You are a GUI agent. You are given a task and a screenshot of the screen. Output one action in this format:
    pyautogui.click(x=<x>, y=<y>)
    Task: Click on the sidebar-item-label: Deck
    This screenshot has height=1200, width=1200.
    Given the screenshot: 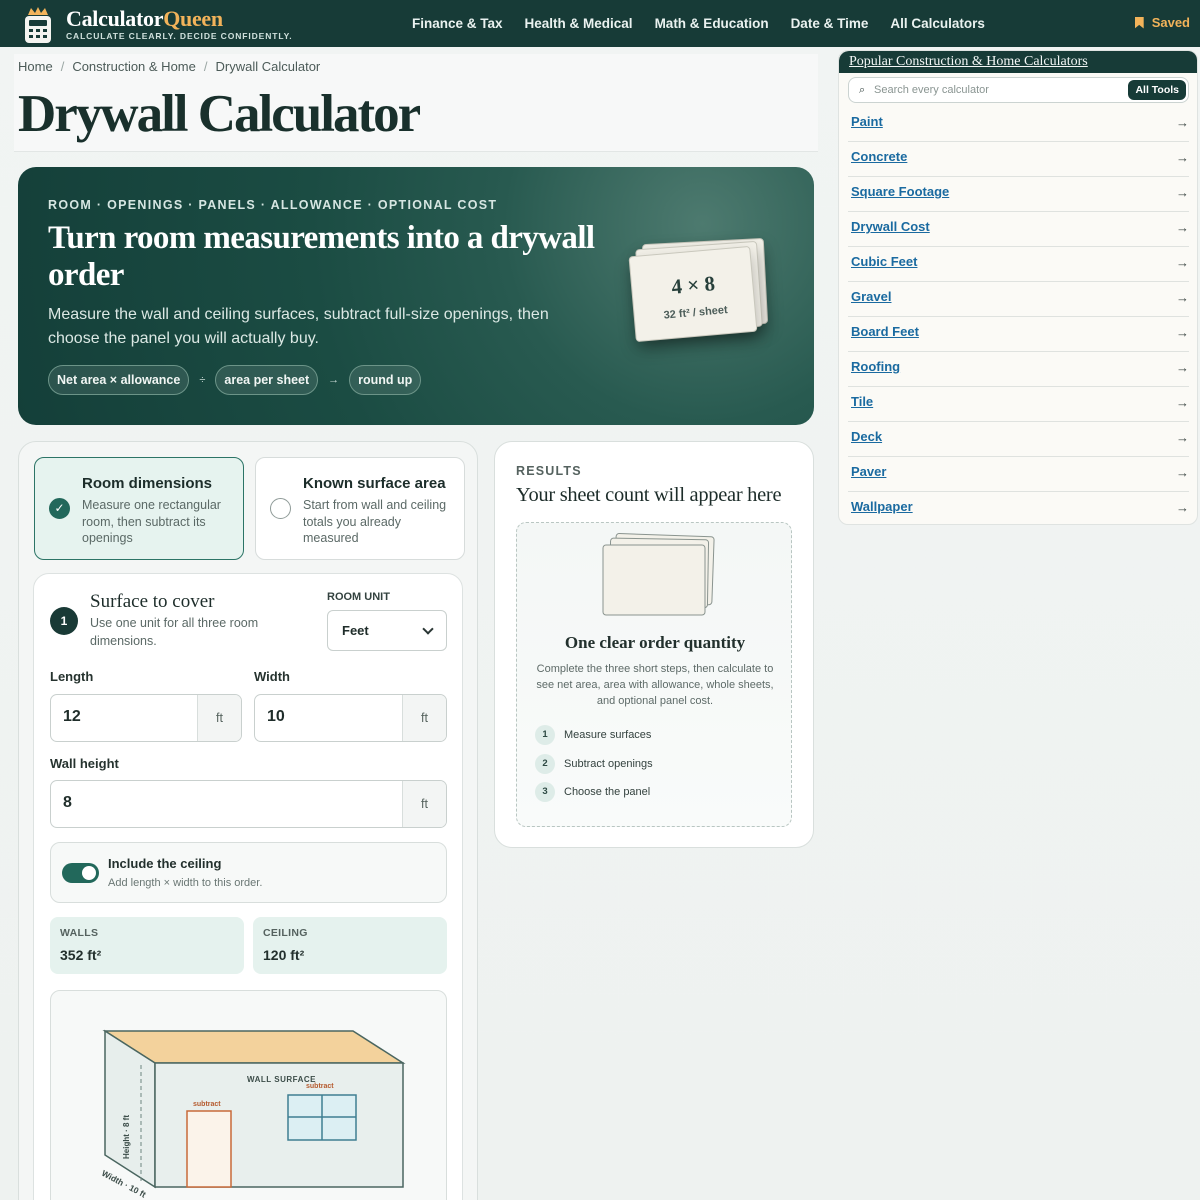 What is the action you would take?
    pyautogui.click(x=866, y=436)
    